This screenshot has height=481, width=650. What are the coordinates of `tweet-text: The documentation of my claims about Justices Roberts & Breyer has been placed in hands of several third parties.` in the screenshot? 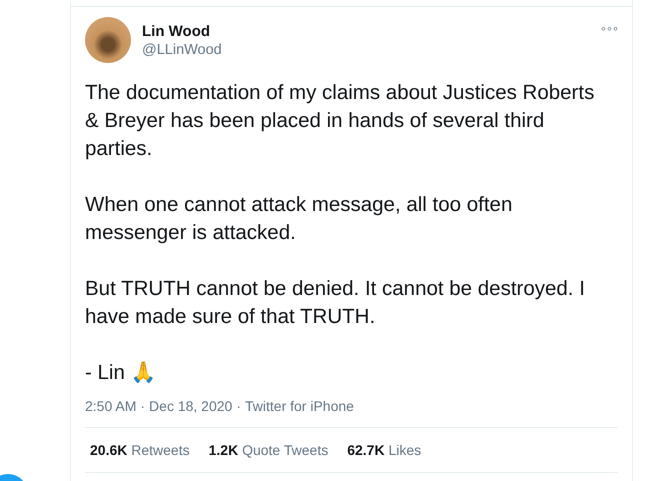 It's located at (340, 121).